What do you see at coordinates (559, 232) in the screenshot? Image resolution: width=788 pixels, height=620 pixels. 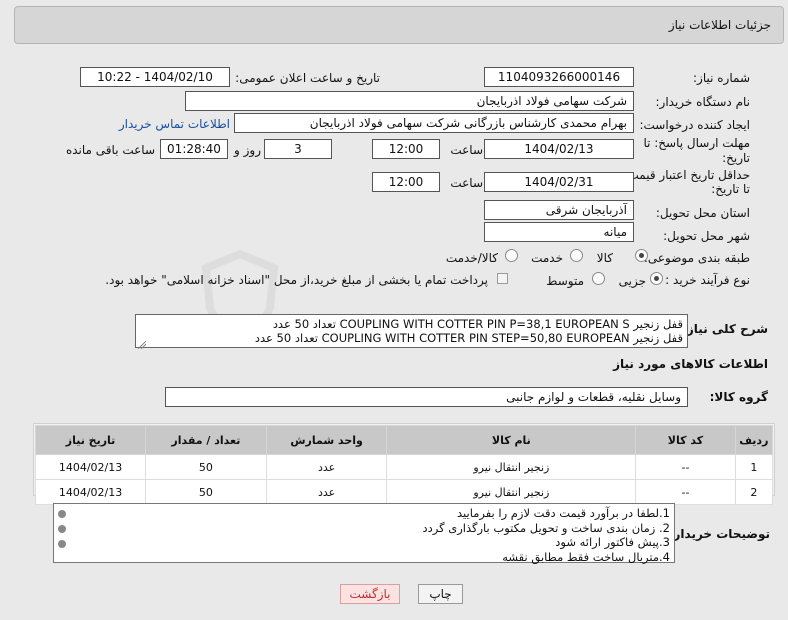 I see `city-field: میانه` at bounding box center [559, 232].